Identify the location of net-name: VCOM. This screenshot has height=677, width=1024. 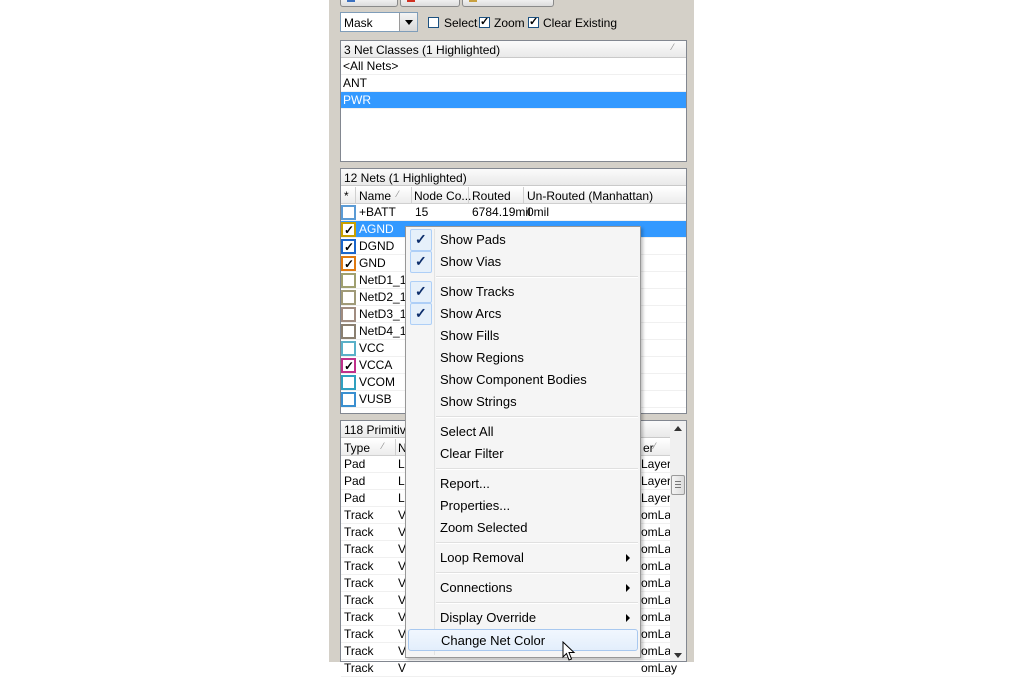
(377, 382).